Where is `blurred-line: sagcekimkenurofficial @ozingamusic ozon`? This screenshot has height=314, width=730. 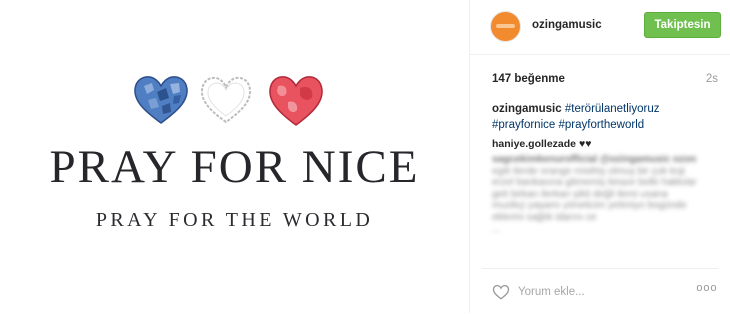
blurred-line: sagcekimkenurofficial @ozingamusic ozon is located at coordinates (594, 159).